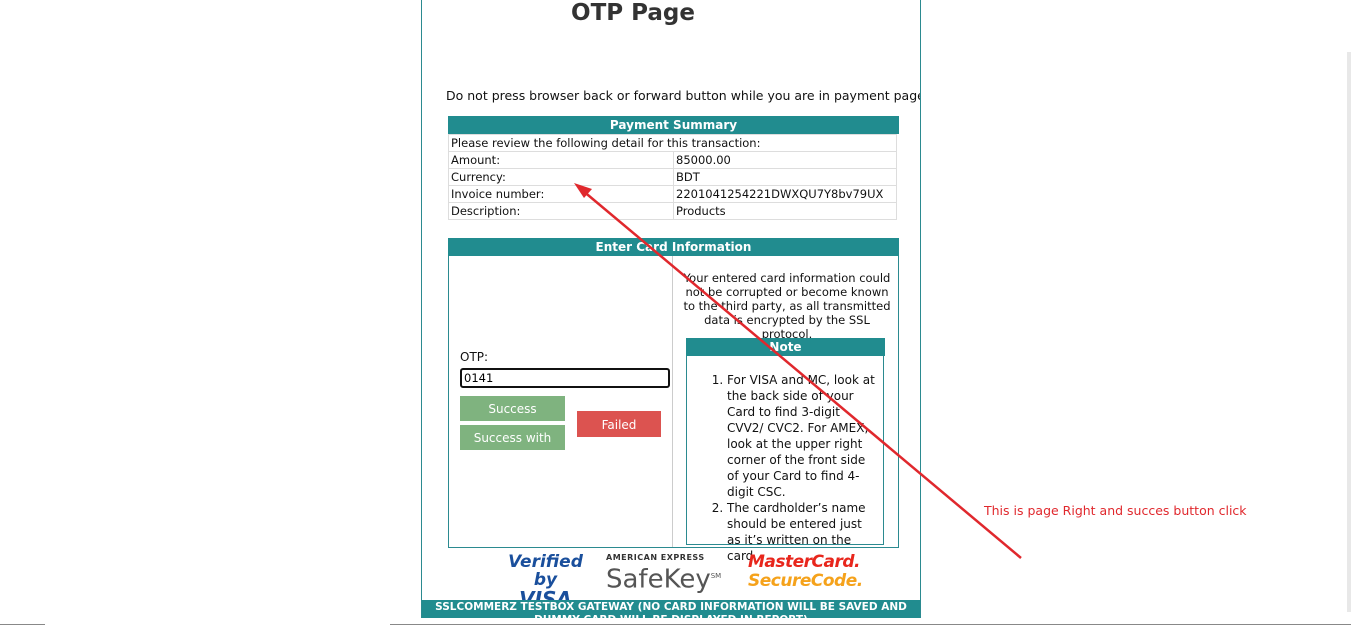 This screenshot has width=1351, height=627. Describe the element at coordinates (870, 624) in the screenshot. I see `bottom-divider-right` at that location.